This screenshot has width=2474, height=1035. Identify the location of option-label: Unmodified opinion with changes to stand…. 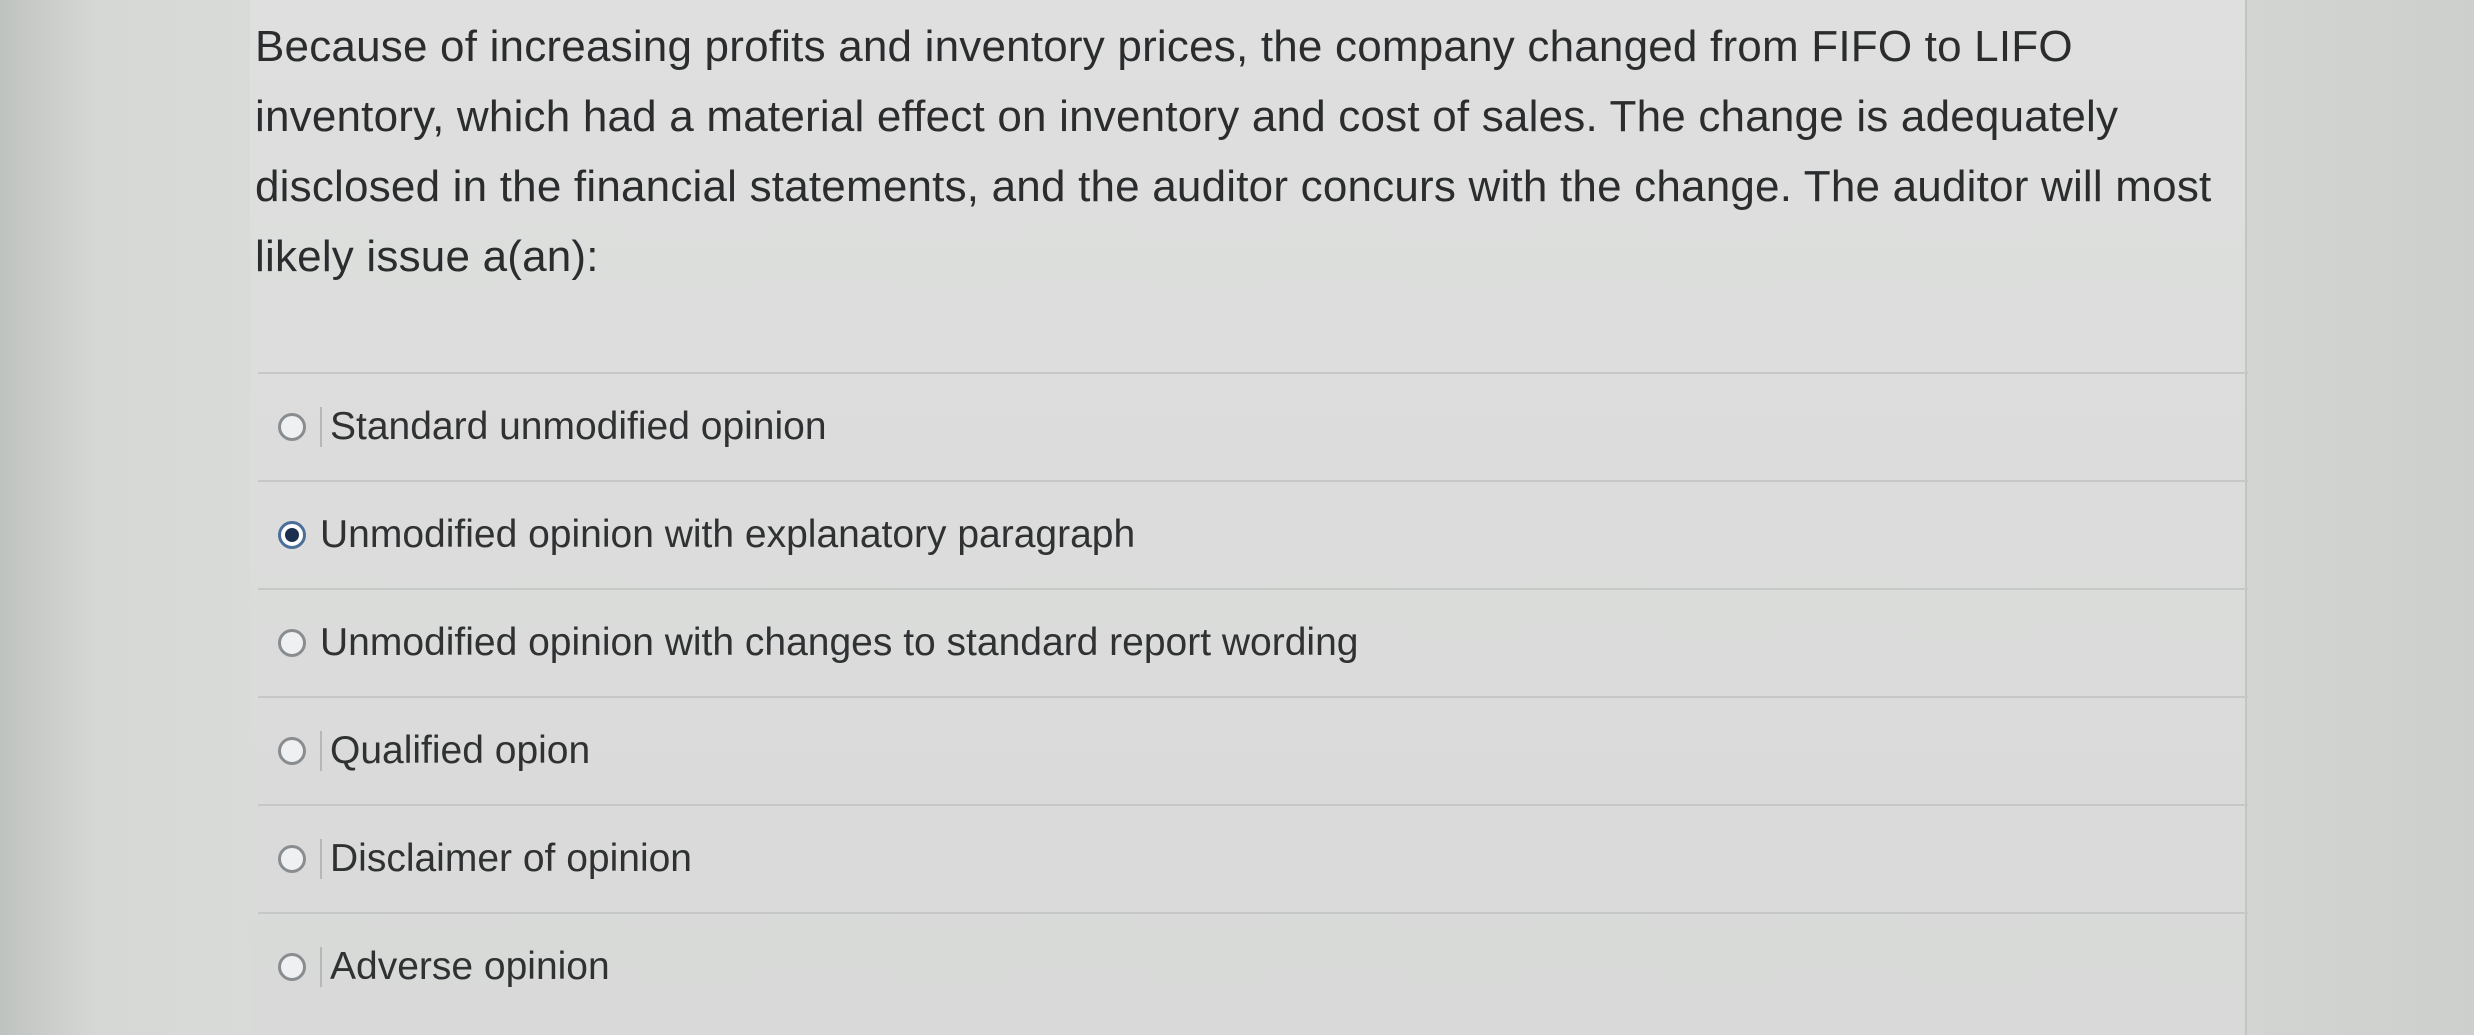
(839, 642).